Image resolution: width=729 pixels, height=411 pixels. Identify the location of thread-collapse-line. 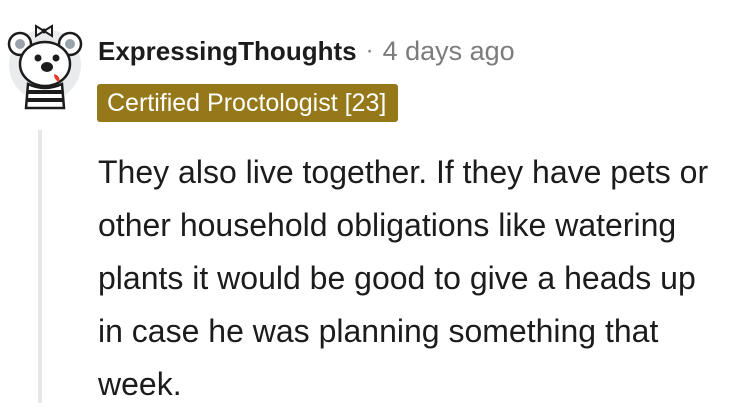
(40, 266).